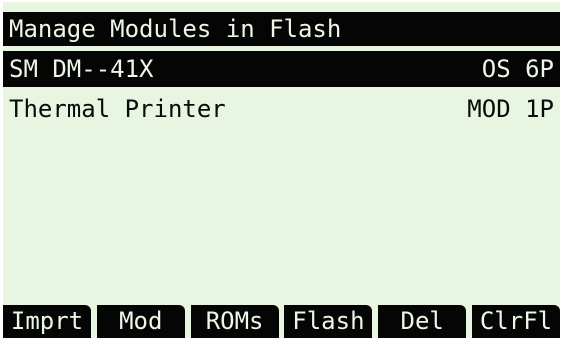 This screenshot has width=565, height=340. Describe the element at coordinates (140, 321) in the screenshot. I see `softkey-mod: Mod` at that location.